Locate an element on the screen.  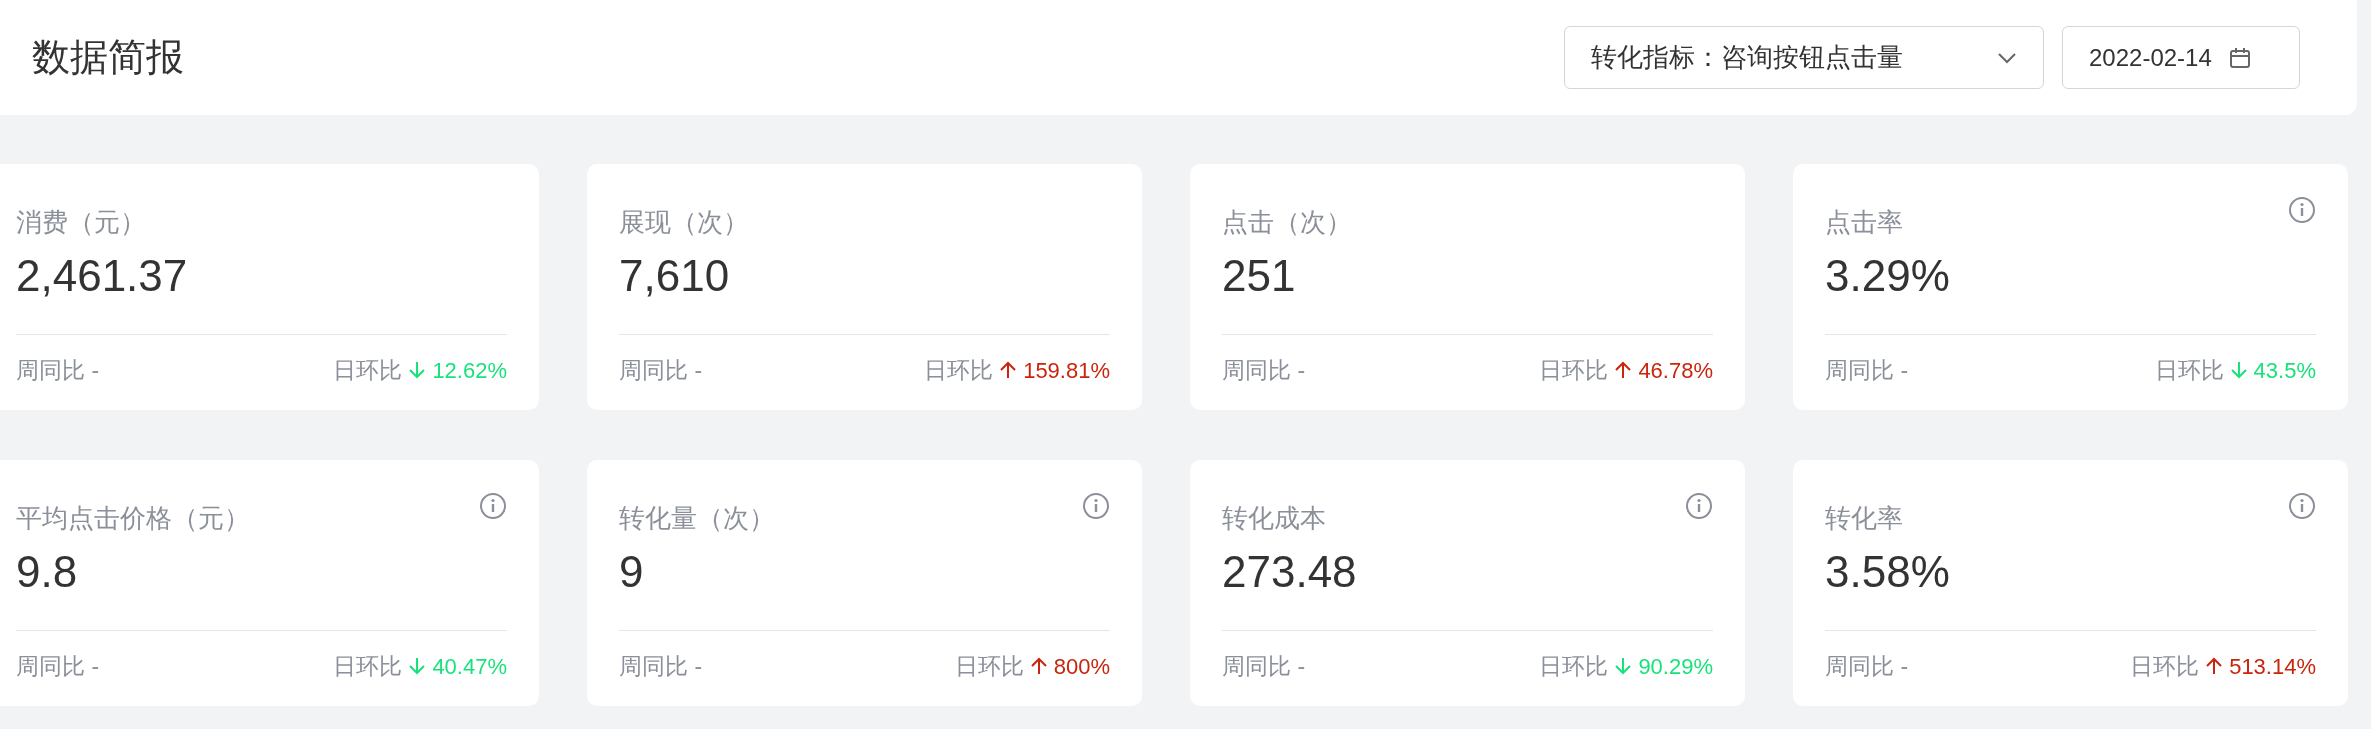
stat-label: 点击（次） is located at coordinates (1287, 222).